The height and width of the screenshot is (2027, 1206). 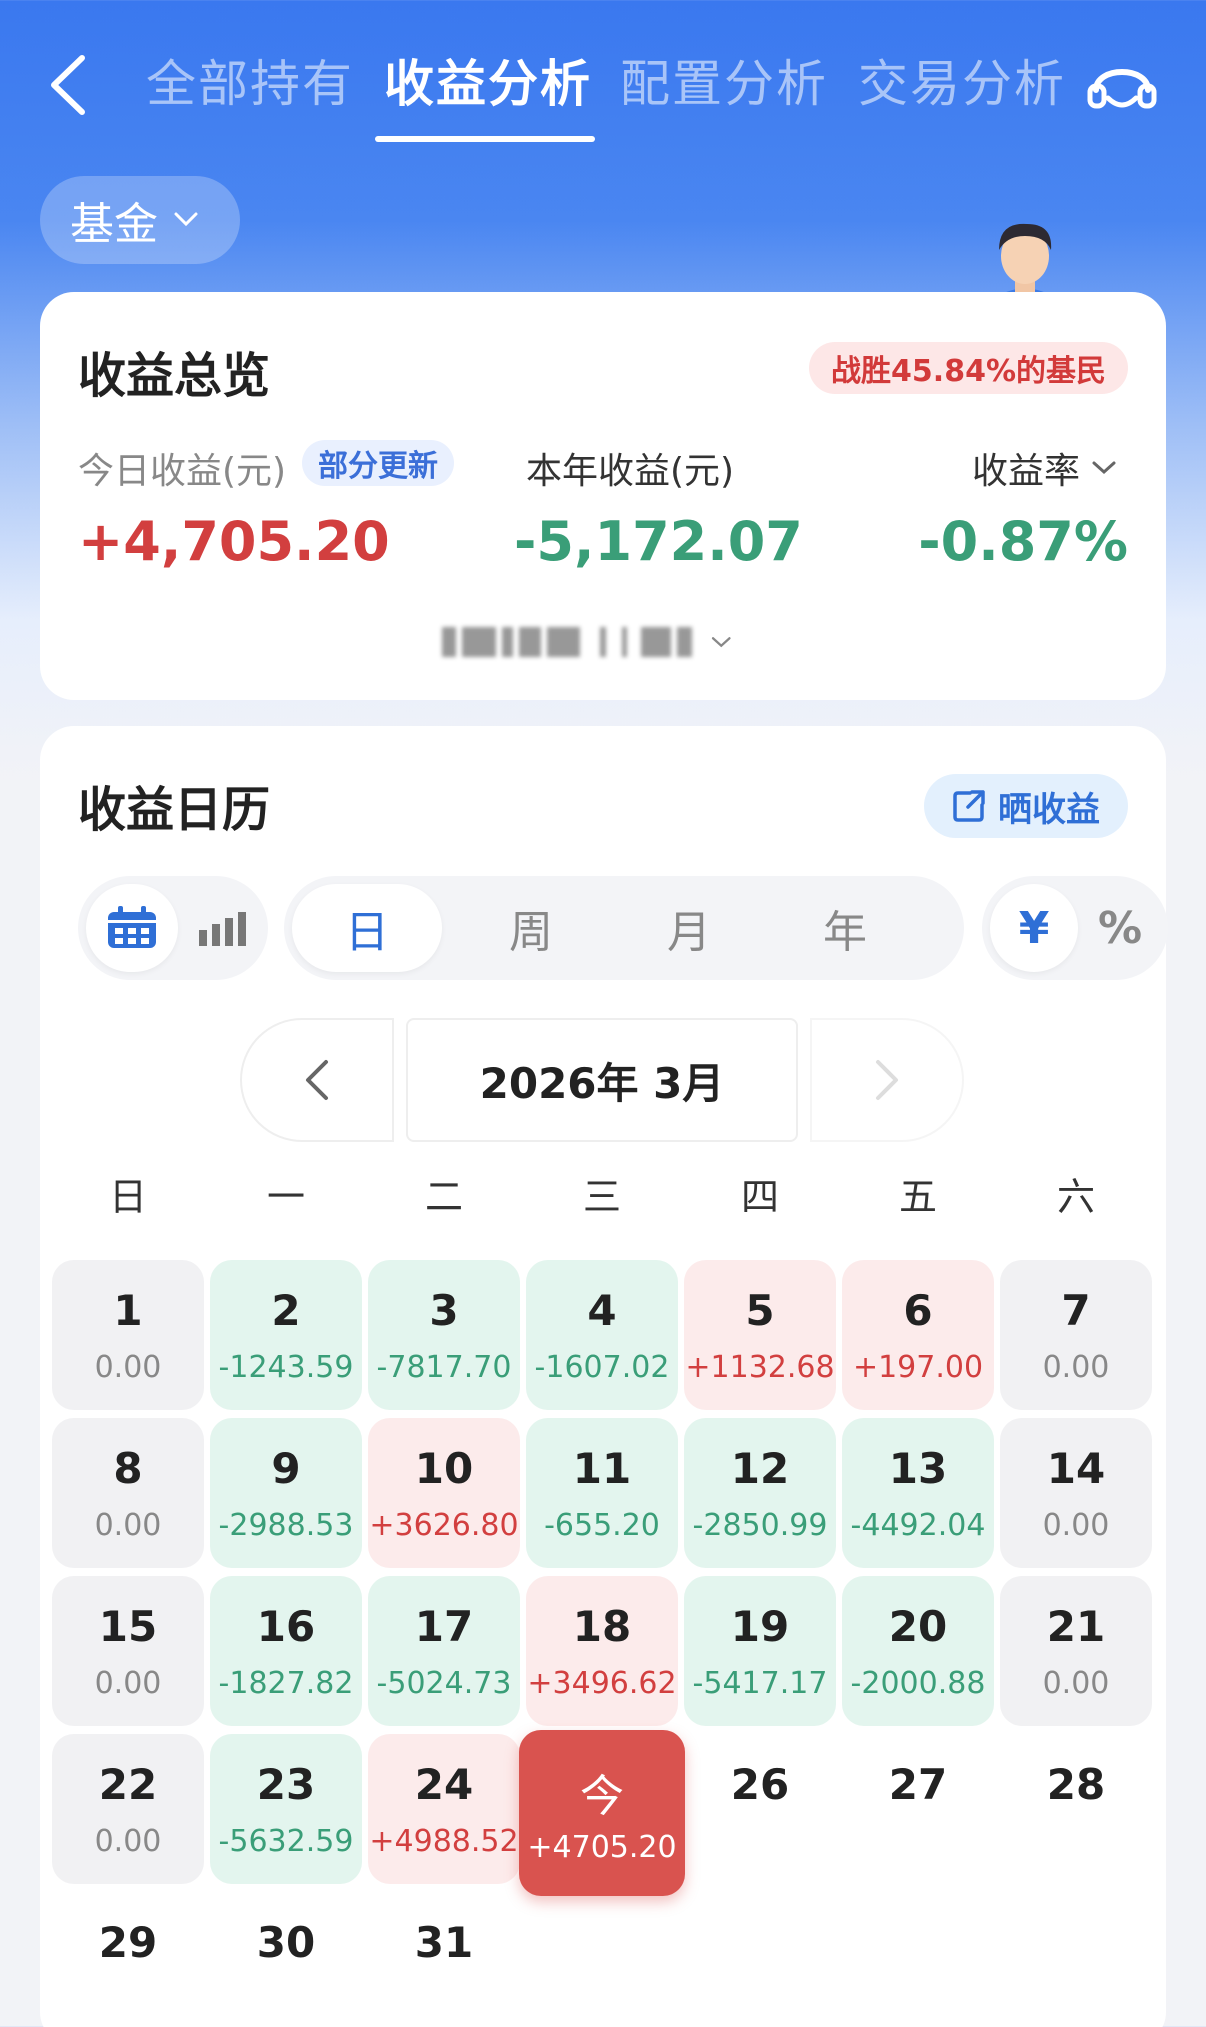 I want to click on year-income-label: 本年收益(元), so click(x=630, y=471).